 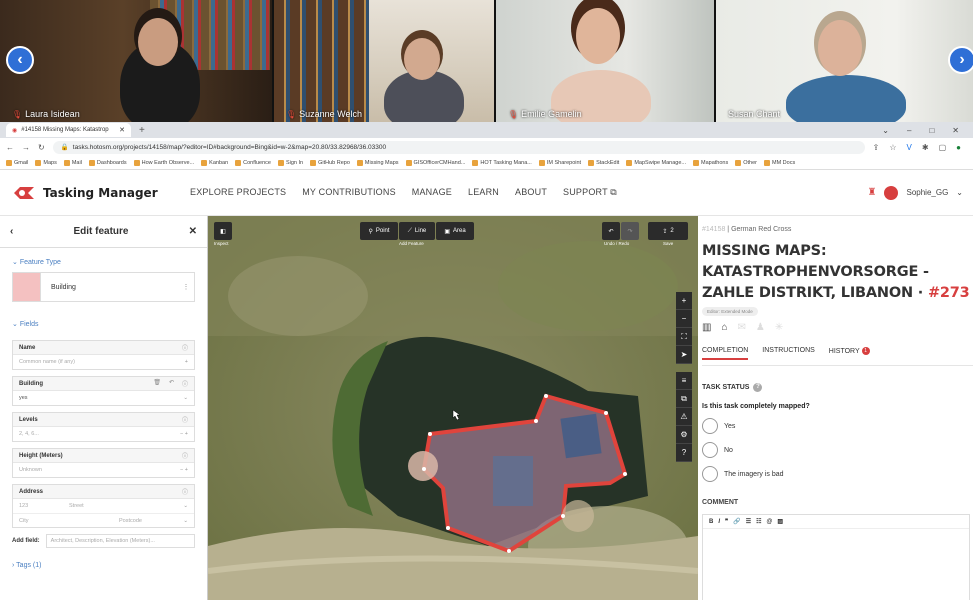 I want to click on undo-icon: ↶, so click(x=171, y=383).